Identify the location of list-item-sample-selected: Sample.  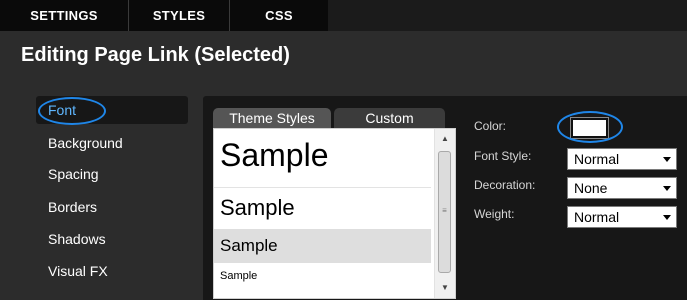
(322, 246).